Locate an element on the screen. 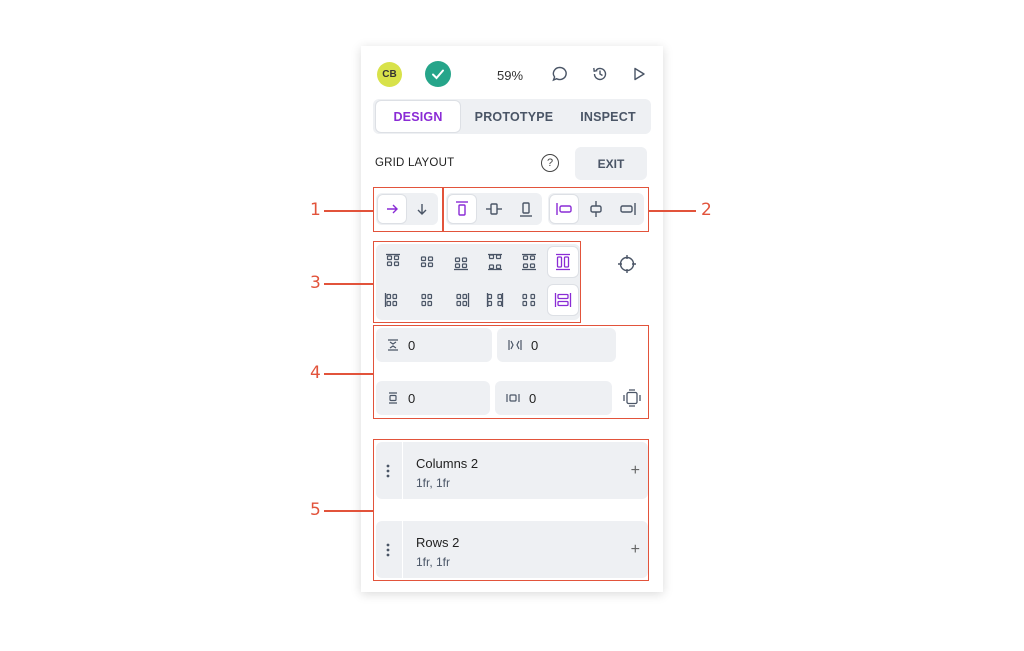 The width and height of the screenshot is (1024, 651). panel-tabs: DESIGN PROTOTYPE INSPECT is located at coordinates (512, 116).